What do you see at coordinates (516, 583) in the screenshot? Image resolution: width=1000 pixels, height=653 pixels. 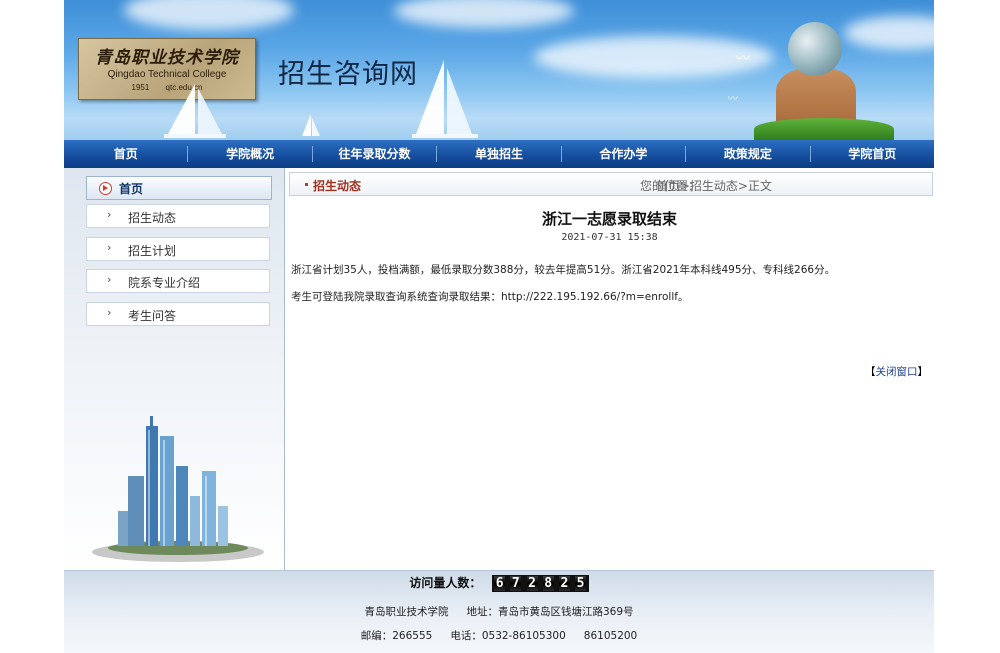 I see `counter-digit: 7` at bounding box center [516, 583].